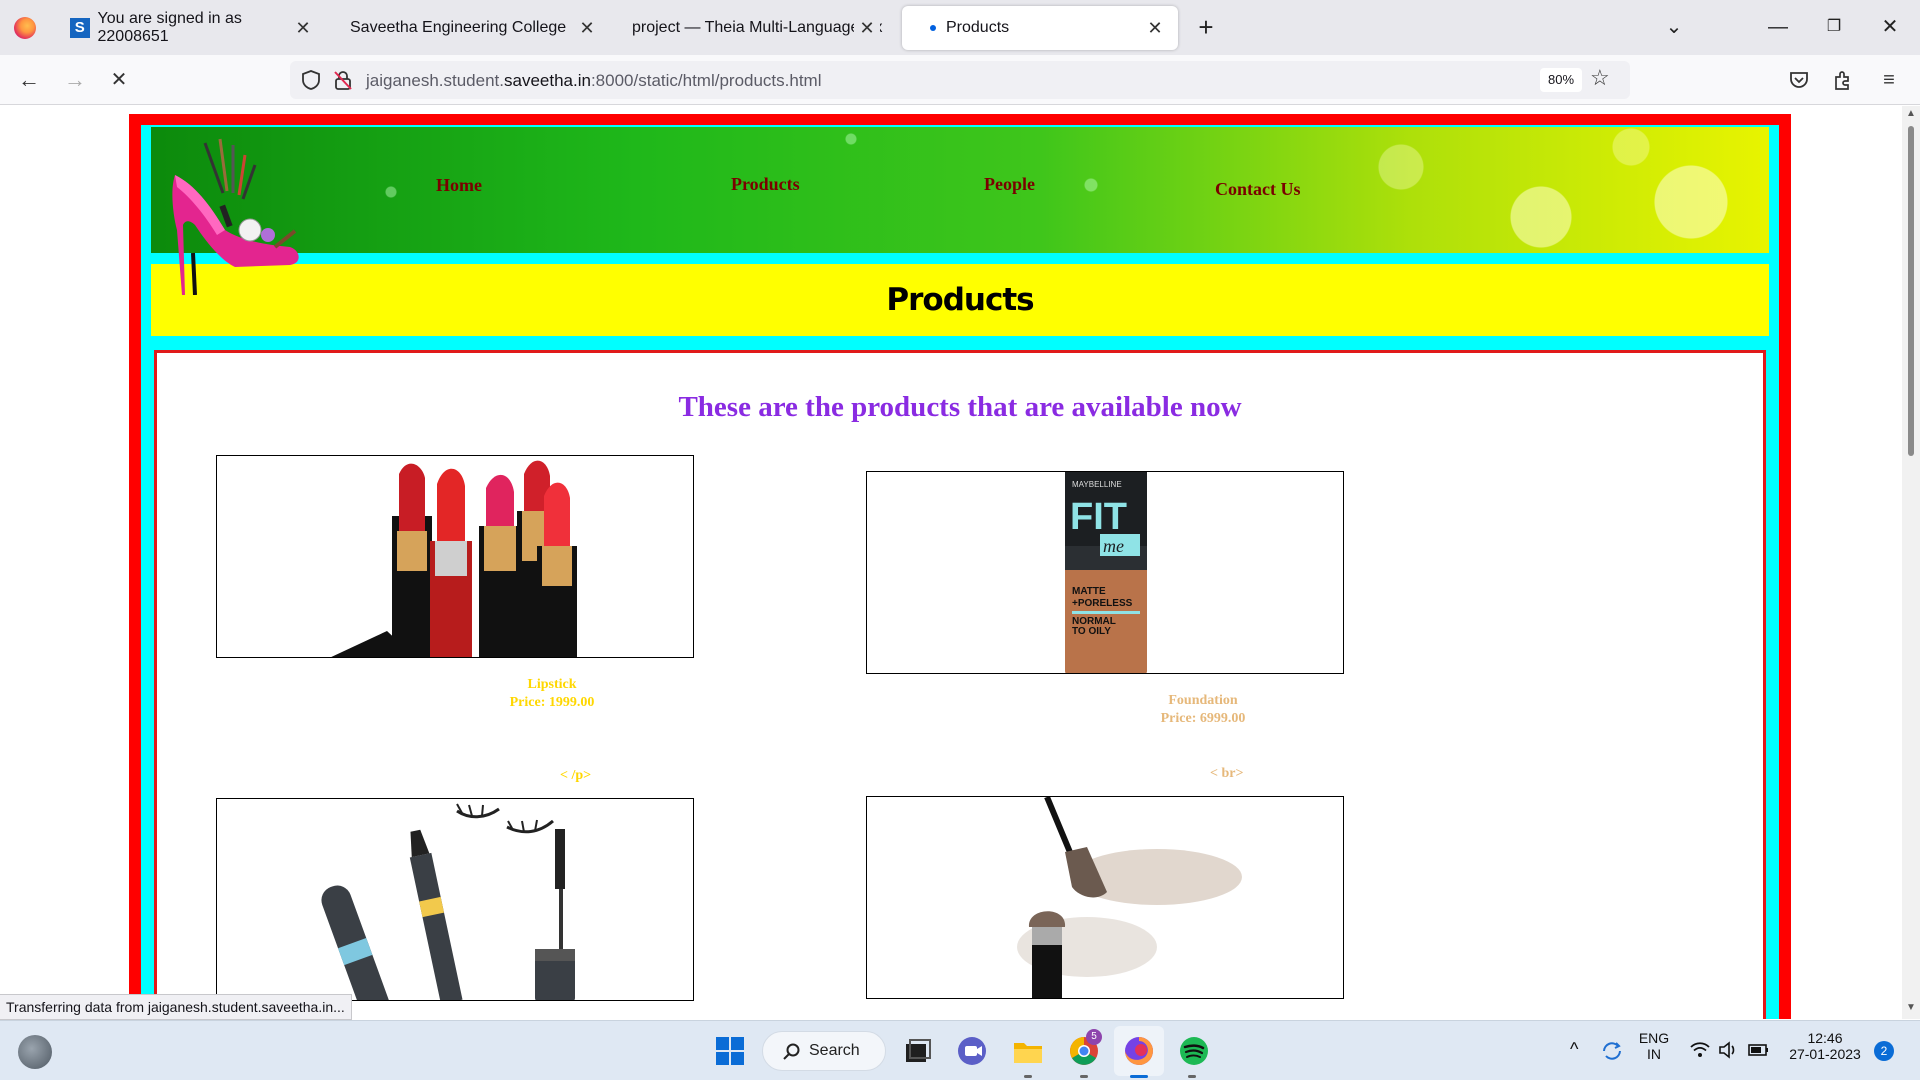  Describe the element at coordinates (1040, 28) in the screenshot. I see `tab-products: Products ✕` at that location.